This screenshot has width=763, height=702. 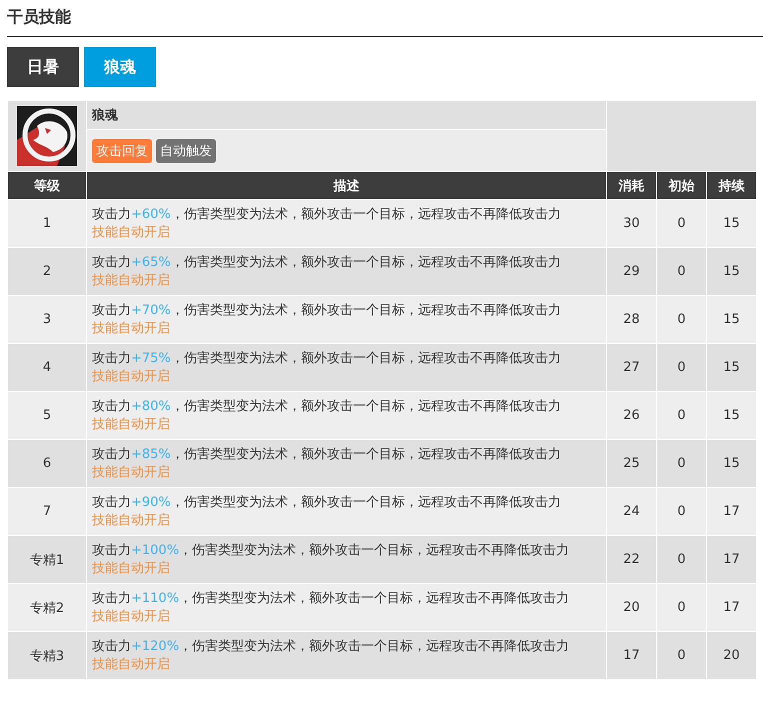 I want to click on table-cell: 7, so click(x=47, y=512).